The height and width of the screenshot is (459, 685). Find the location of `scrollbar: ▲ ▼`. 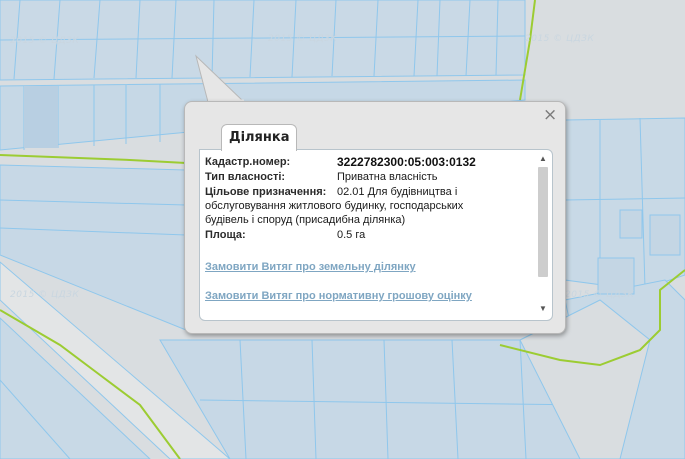

scrollbar: ▲ ▼ is located at coordinates (543, 234).